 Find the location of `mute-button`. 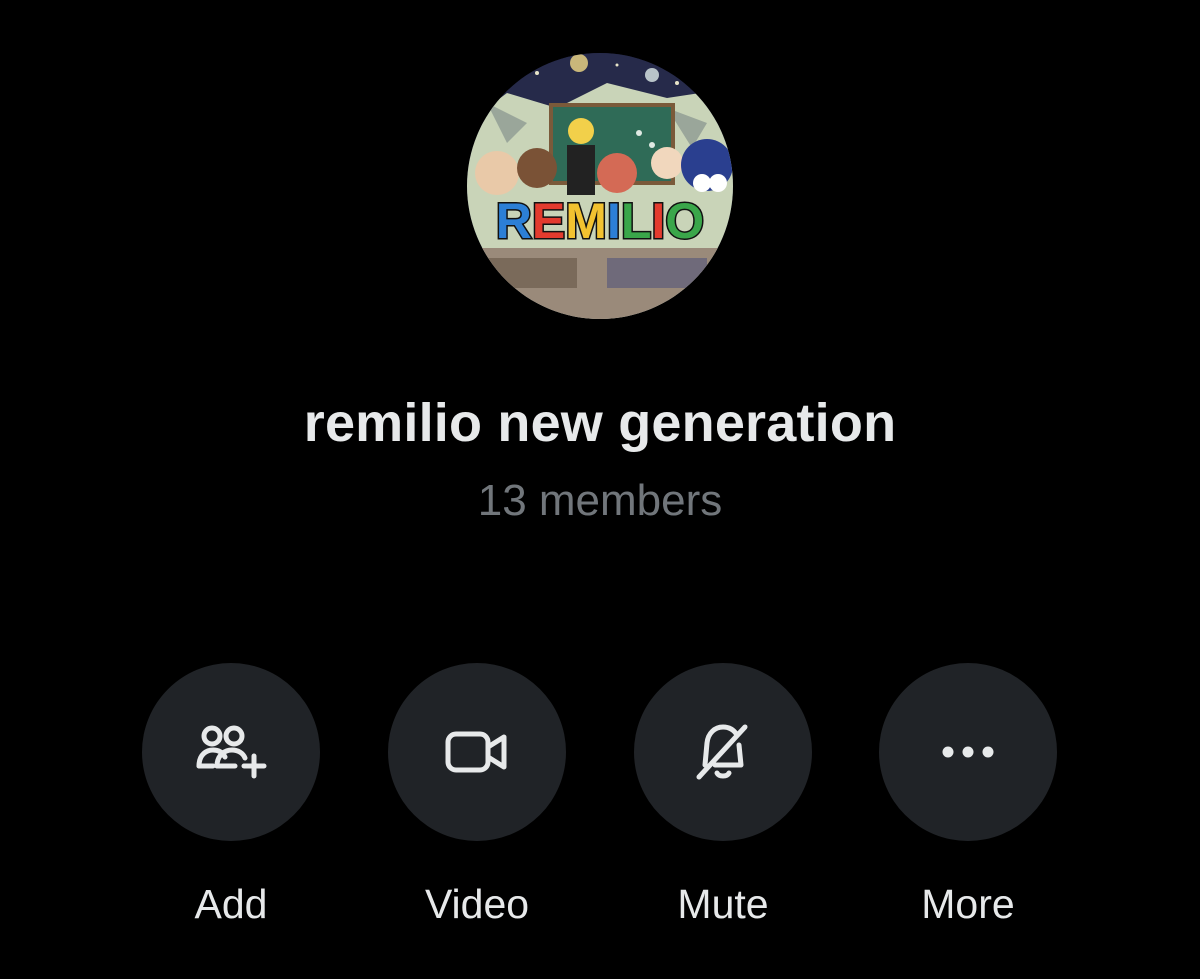

mute-button is located at coordinates (723, 752).